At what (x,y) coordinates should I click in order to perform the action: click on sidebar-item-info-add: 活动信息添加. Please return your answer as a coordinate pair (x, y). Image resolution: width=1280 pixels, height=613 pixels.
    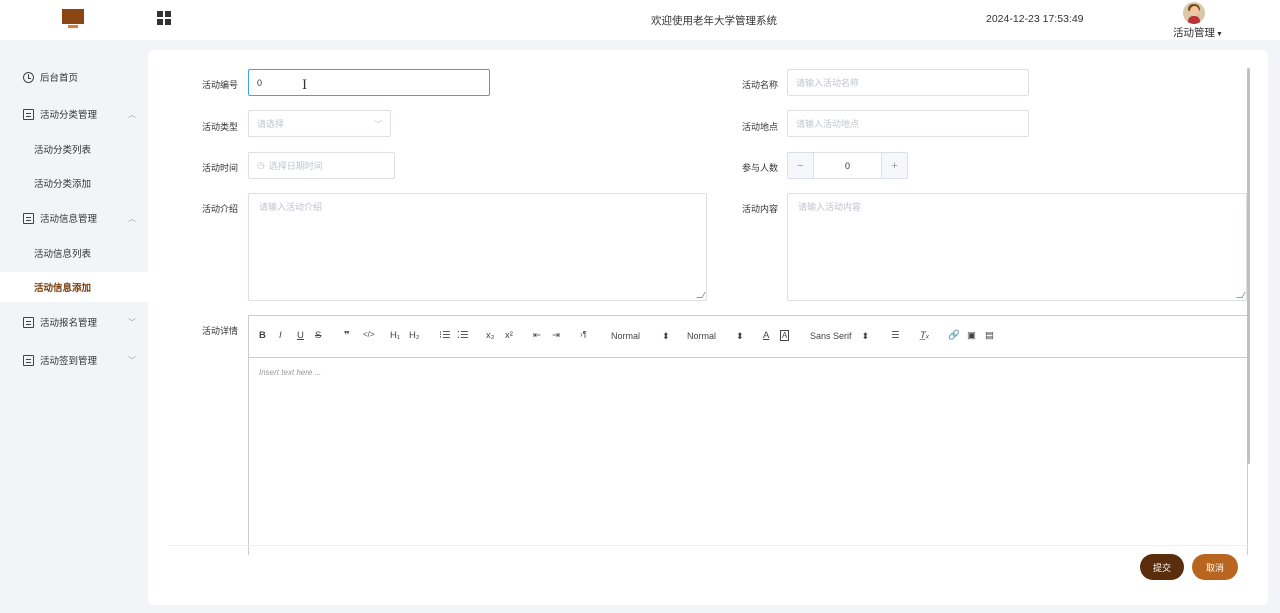
    Looking at the image, I should click on (74, 287).